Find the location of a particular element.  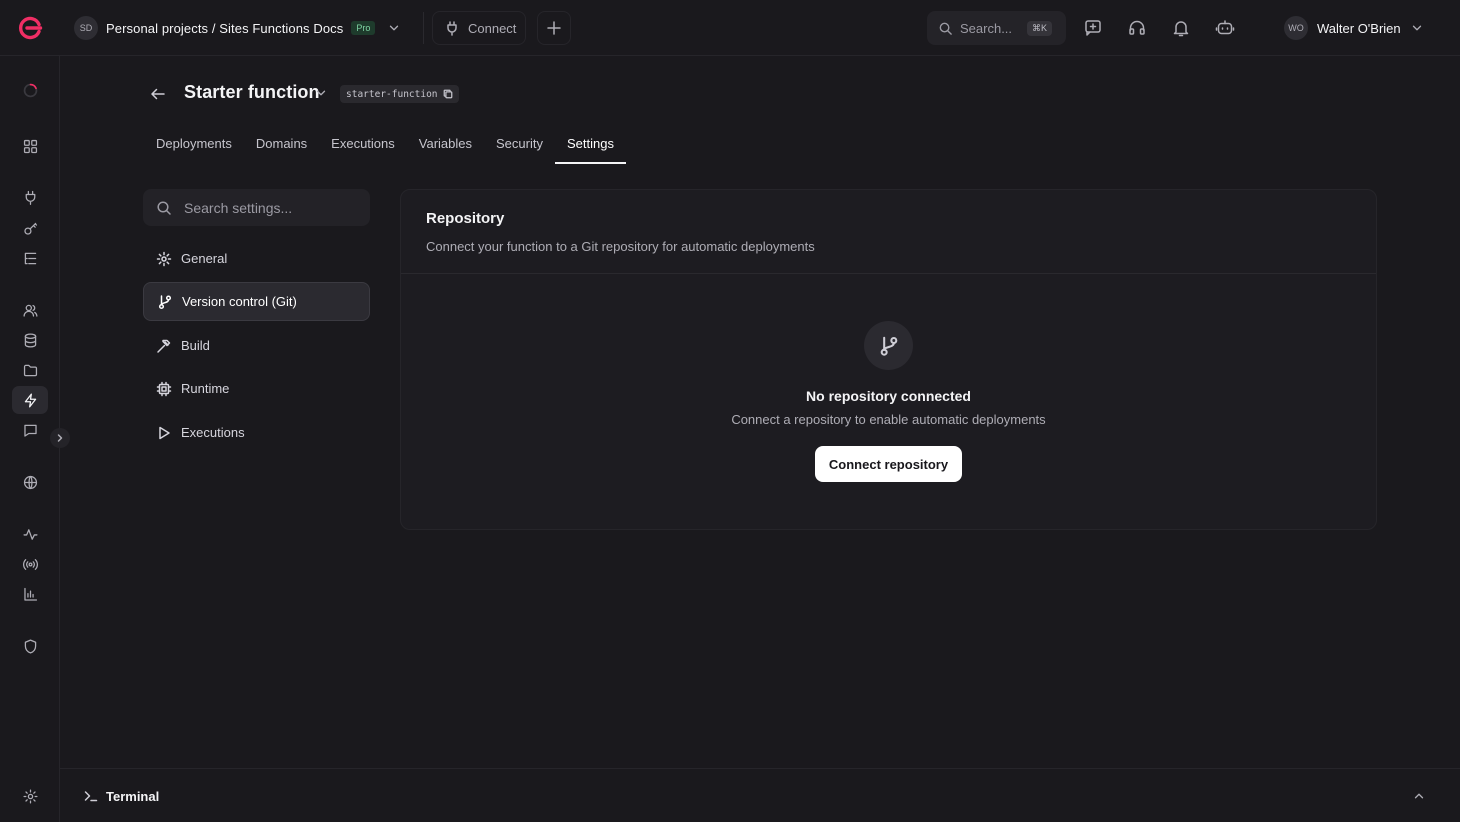

list-tree-icon is located at coordinates (30, 258).